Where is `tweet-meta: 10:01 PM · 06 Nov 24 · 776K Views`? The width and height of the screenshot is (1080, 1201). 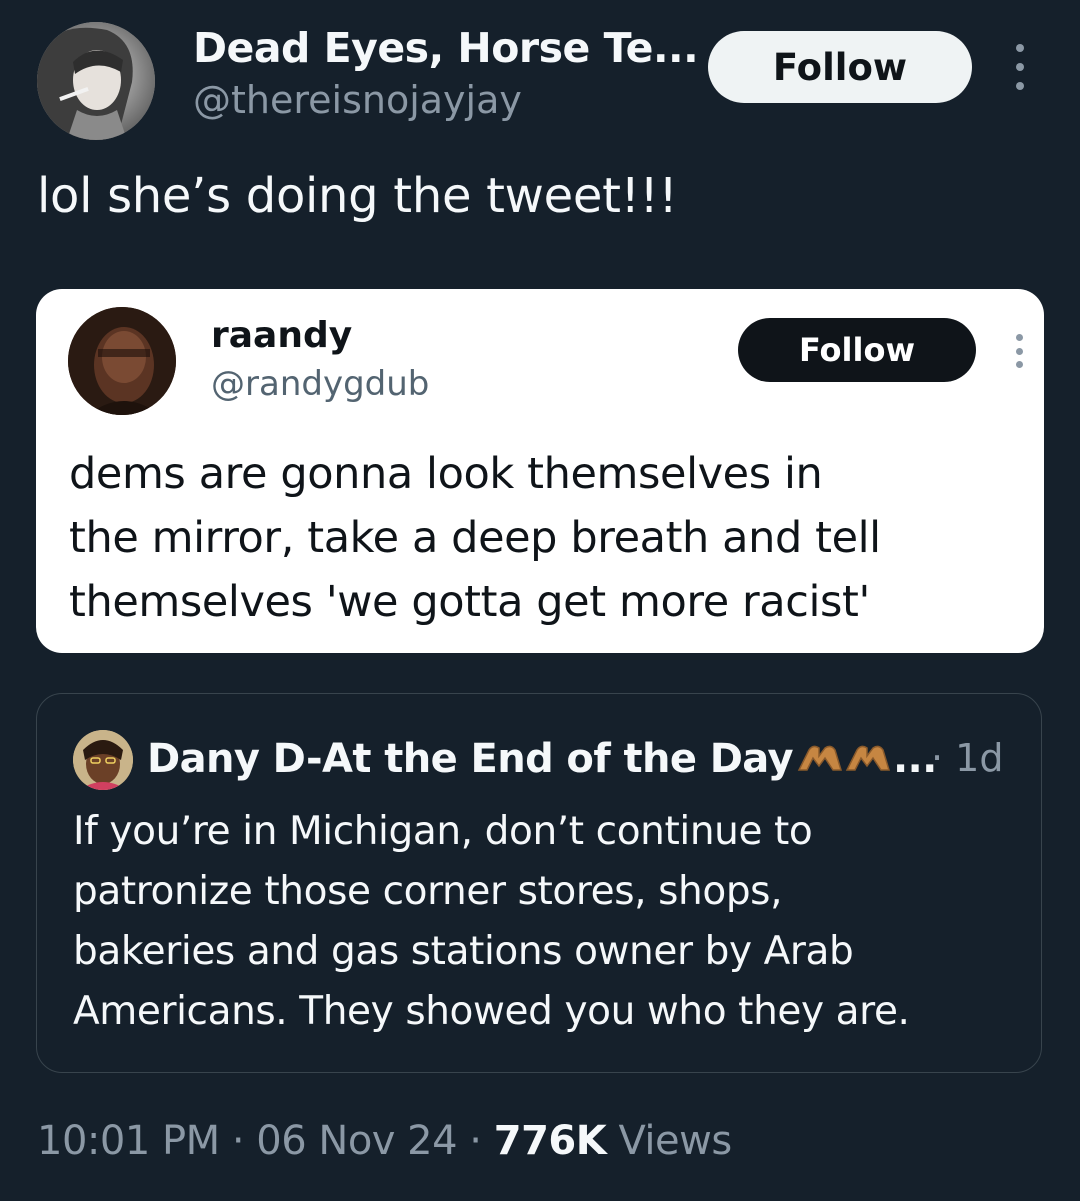
tweet-meta: 10:01 PM · 06 Nov 24 · 776K Views is located at coordinates (384, 1141).